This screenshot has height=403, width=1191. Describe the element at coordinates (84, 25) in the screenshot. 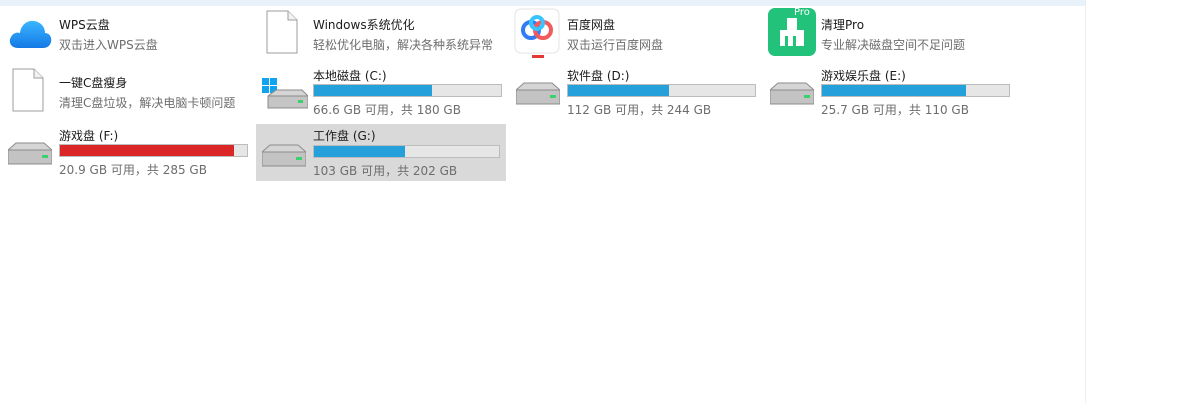

I see `app-name: WPS云盘` at that location.